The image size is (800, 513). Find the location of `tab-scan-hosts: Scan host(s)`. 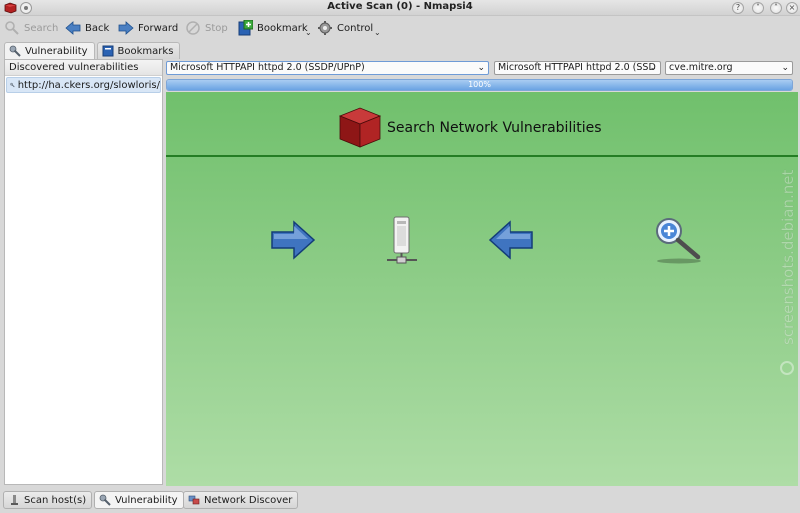

tab-scan-hosts: Scan host(s) is located at coordinates (48, 500).